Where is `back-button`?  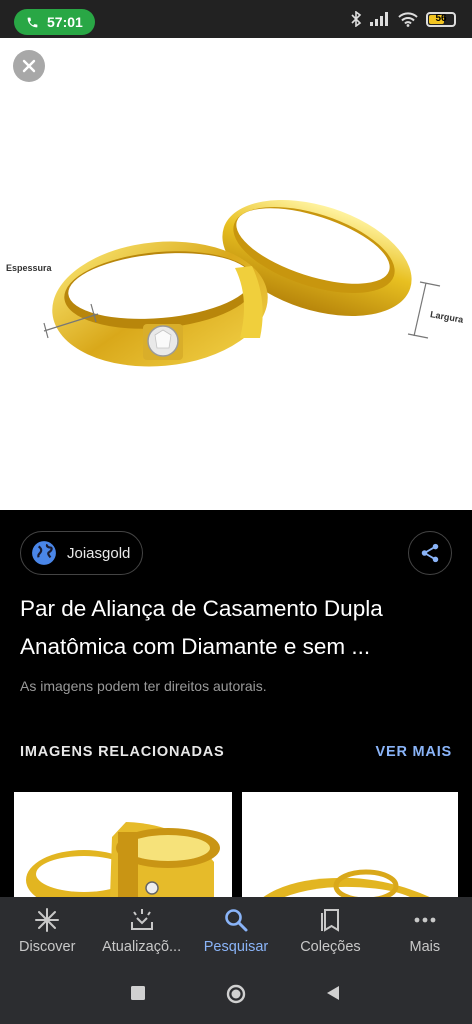 back-button is located at coordinates (333, 995).